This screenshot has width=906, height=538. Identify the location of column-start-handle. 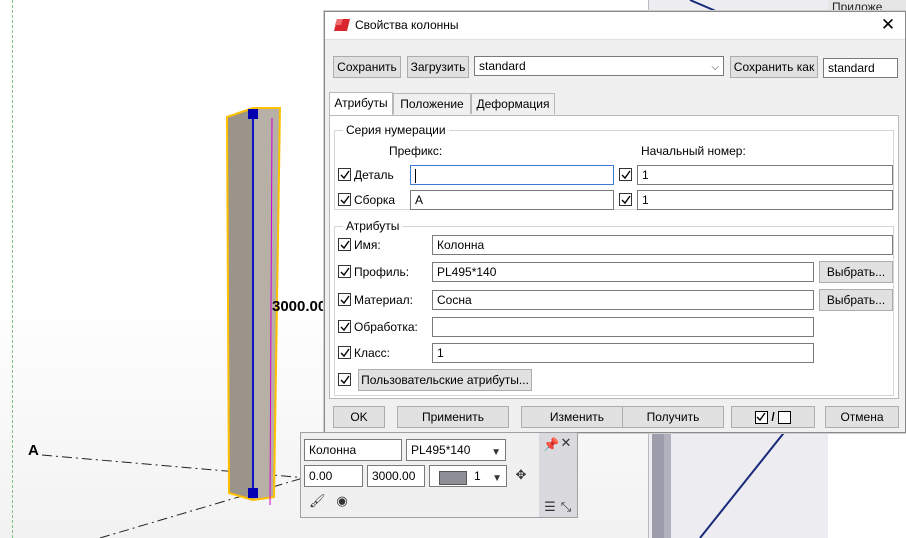
(253, 114).